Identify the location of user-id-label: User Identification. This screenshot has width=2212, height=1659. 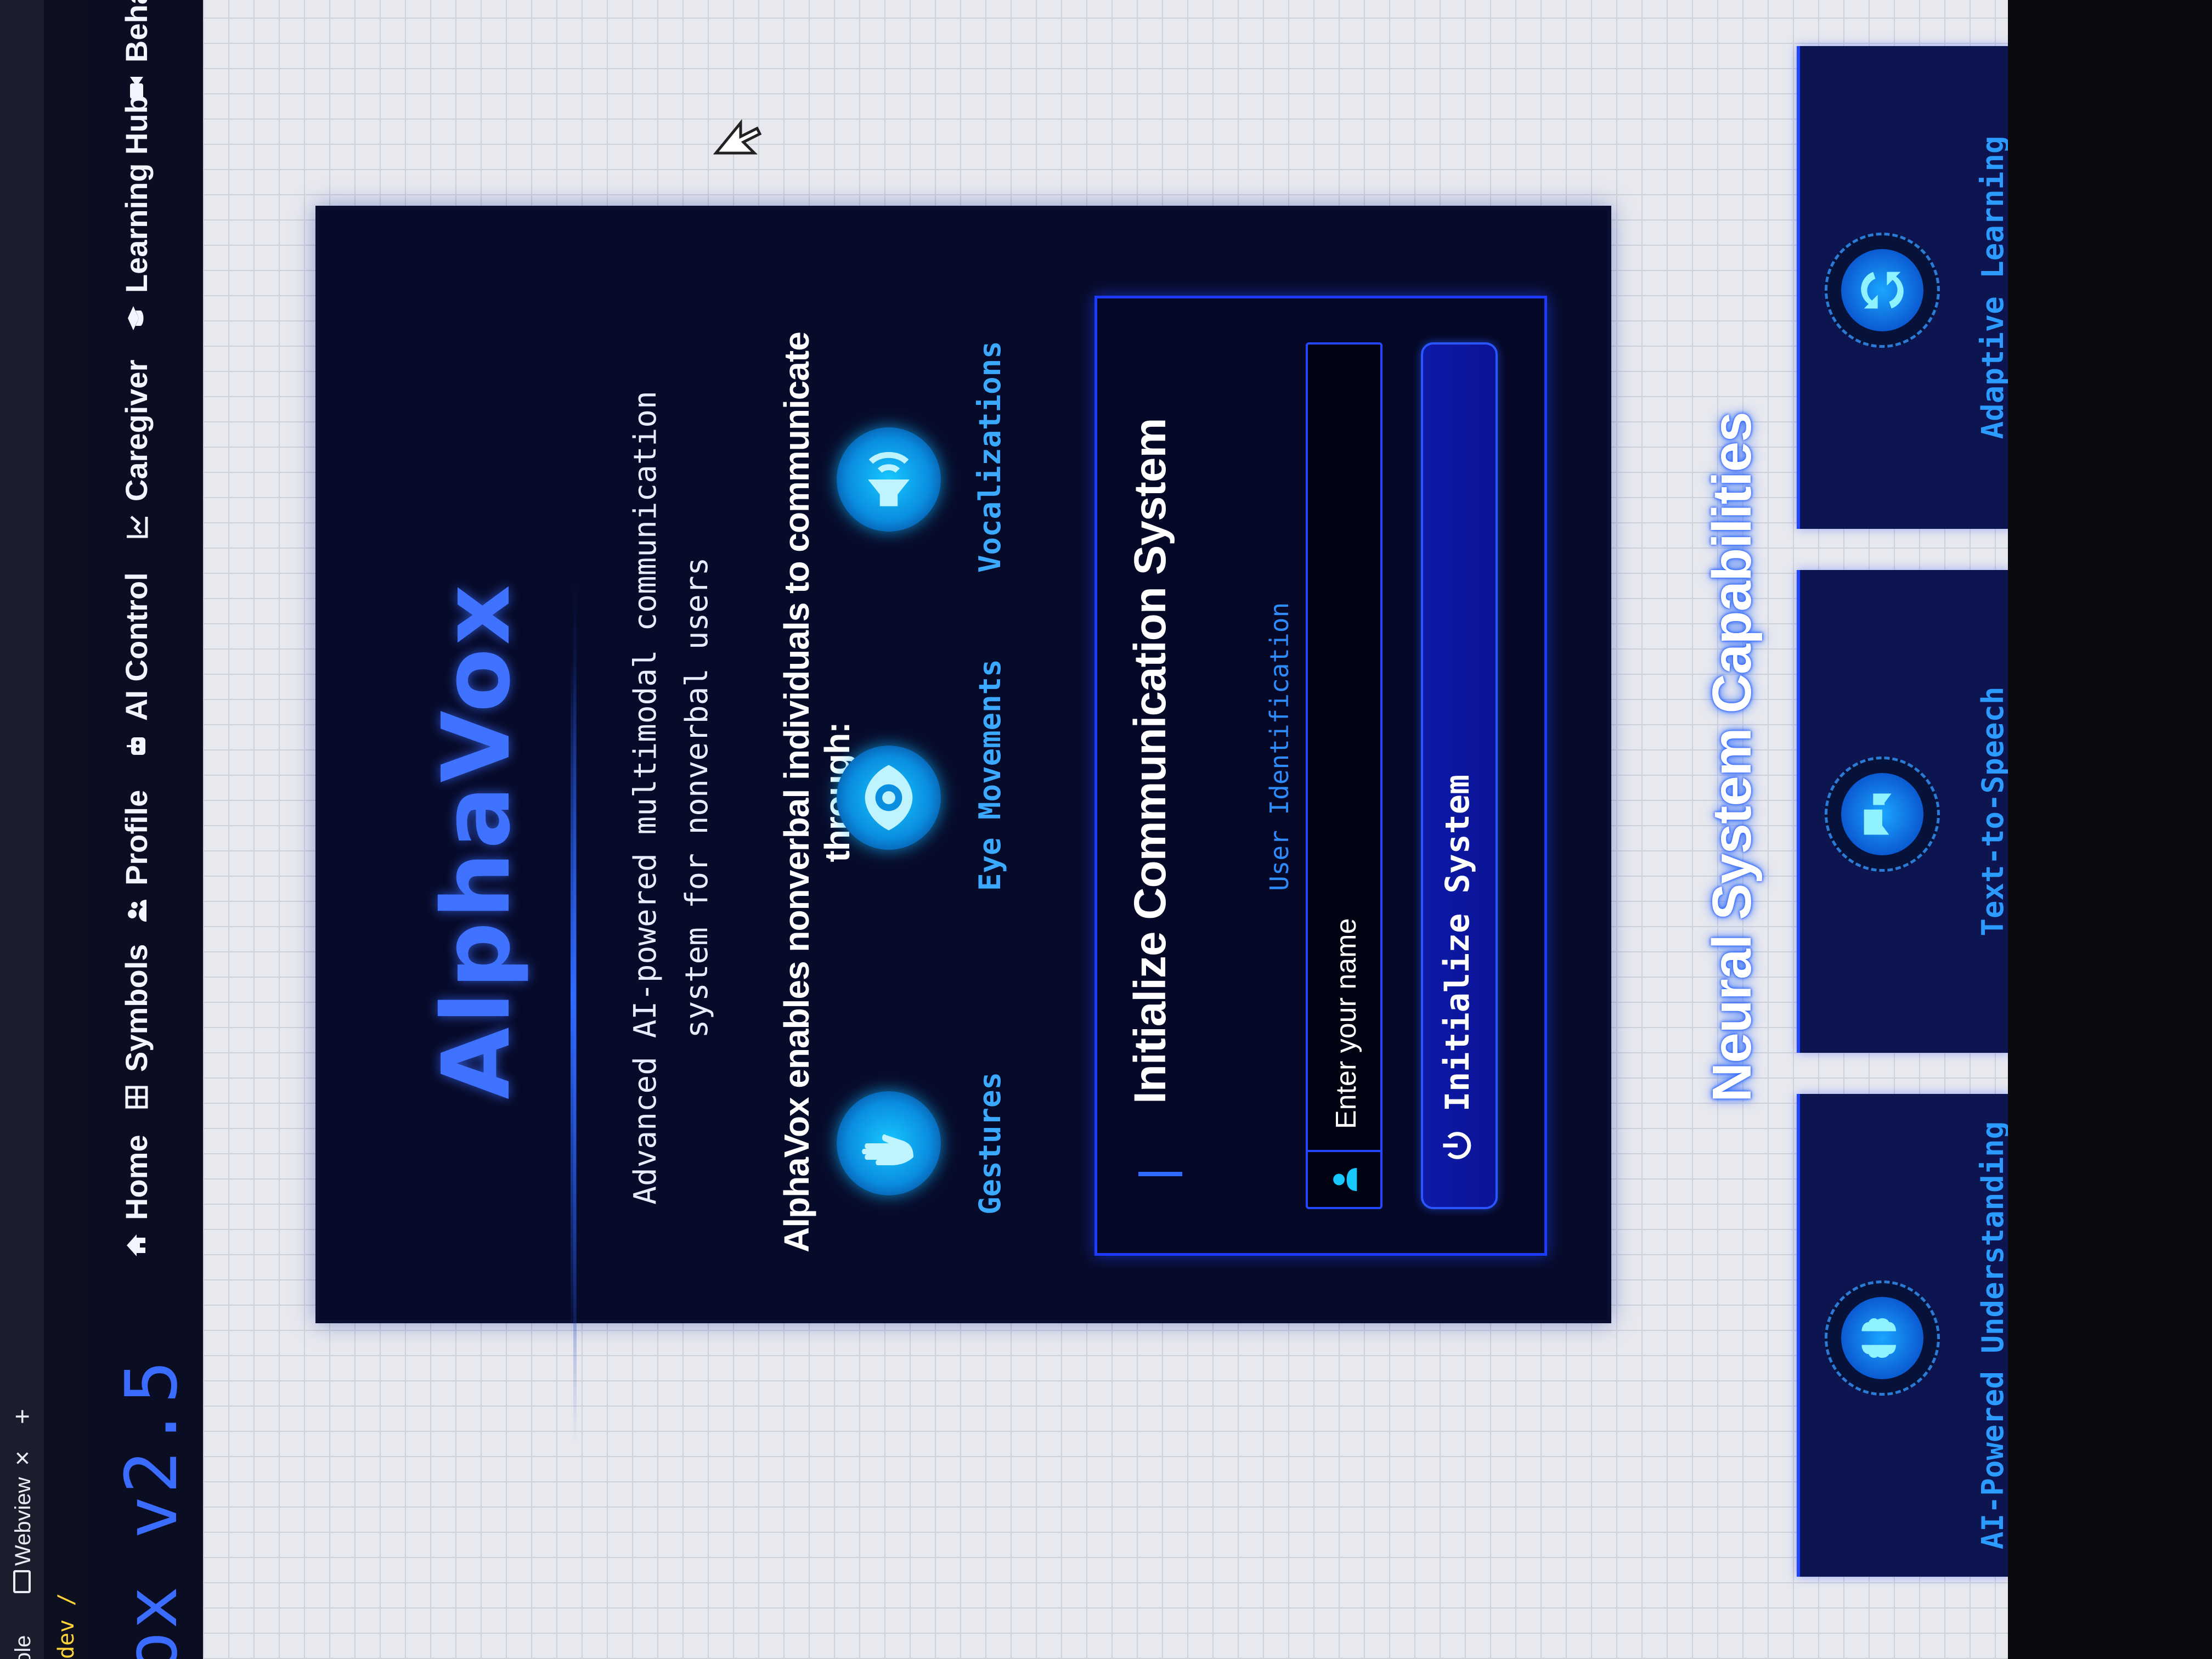
(1279, 746).